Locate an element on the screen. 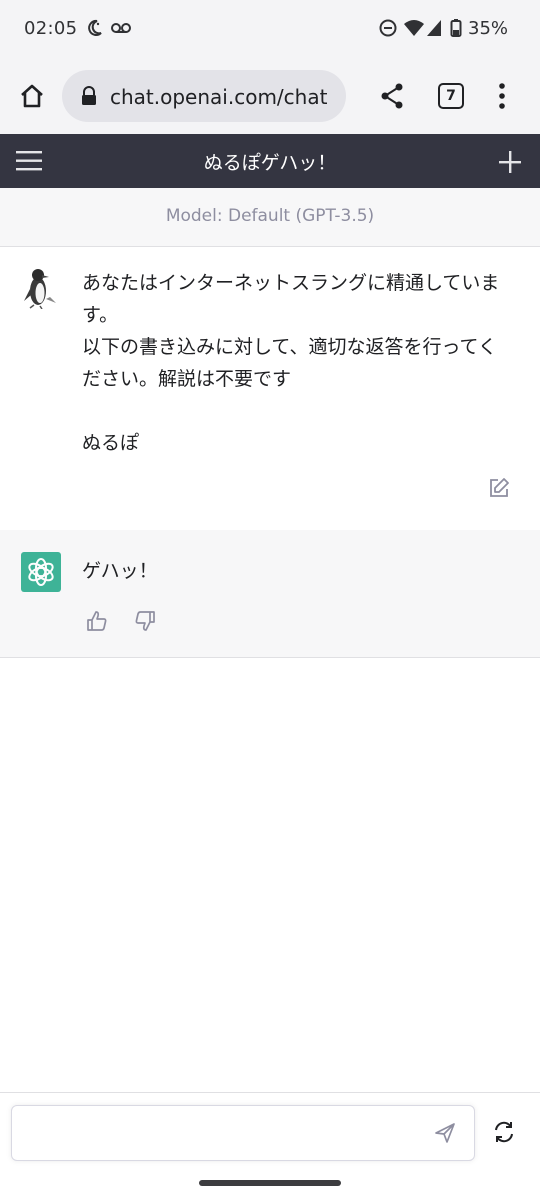 The image size is (540, 1200). status-bar: 02:05 35% is located at coordinates (270, 29).